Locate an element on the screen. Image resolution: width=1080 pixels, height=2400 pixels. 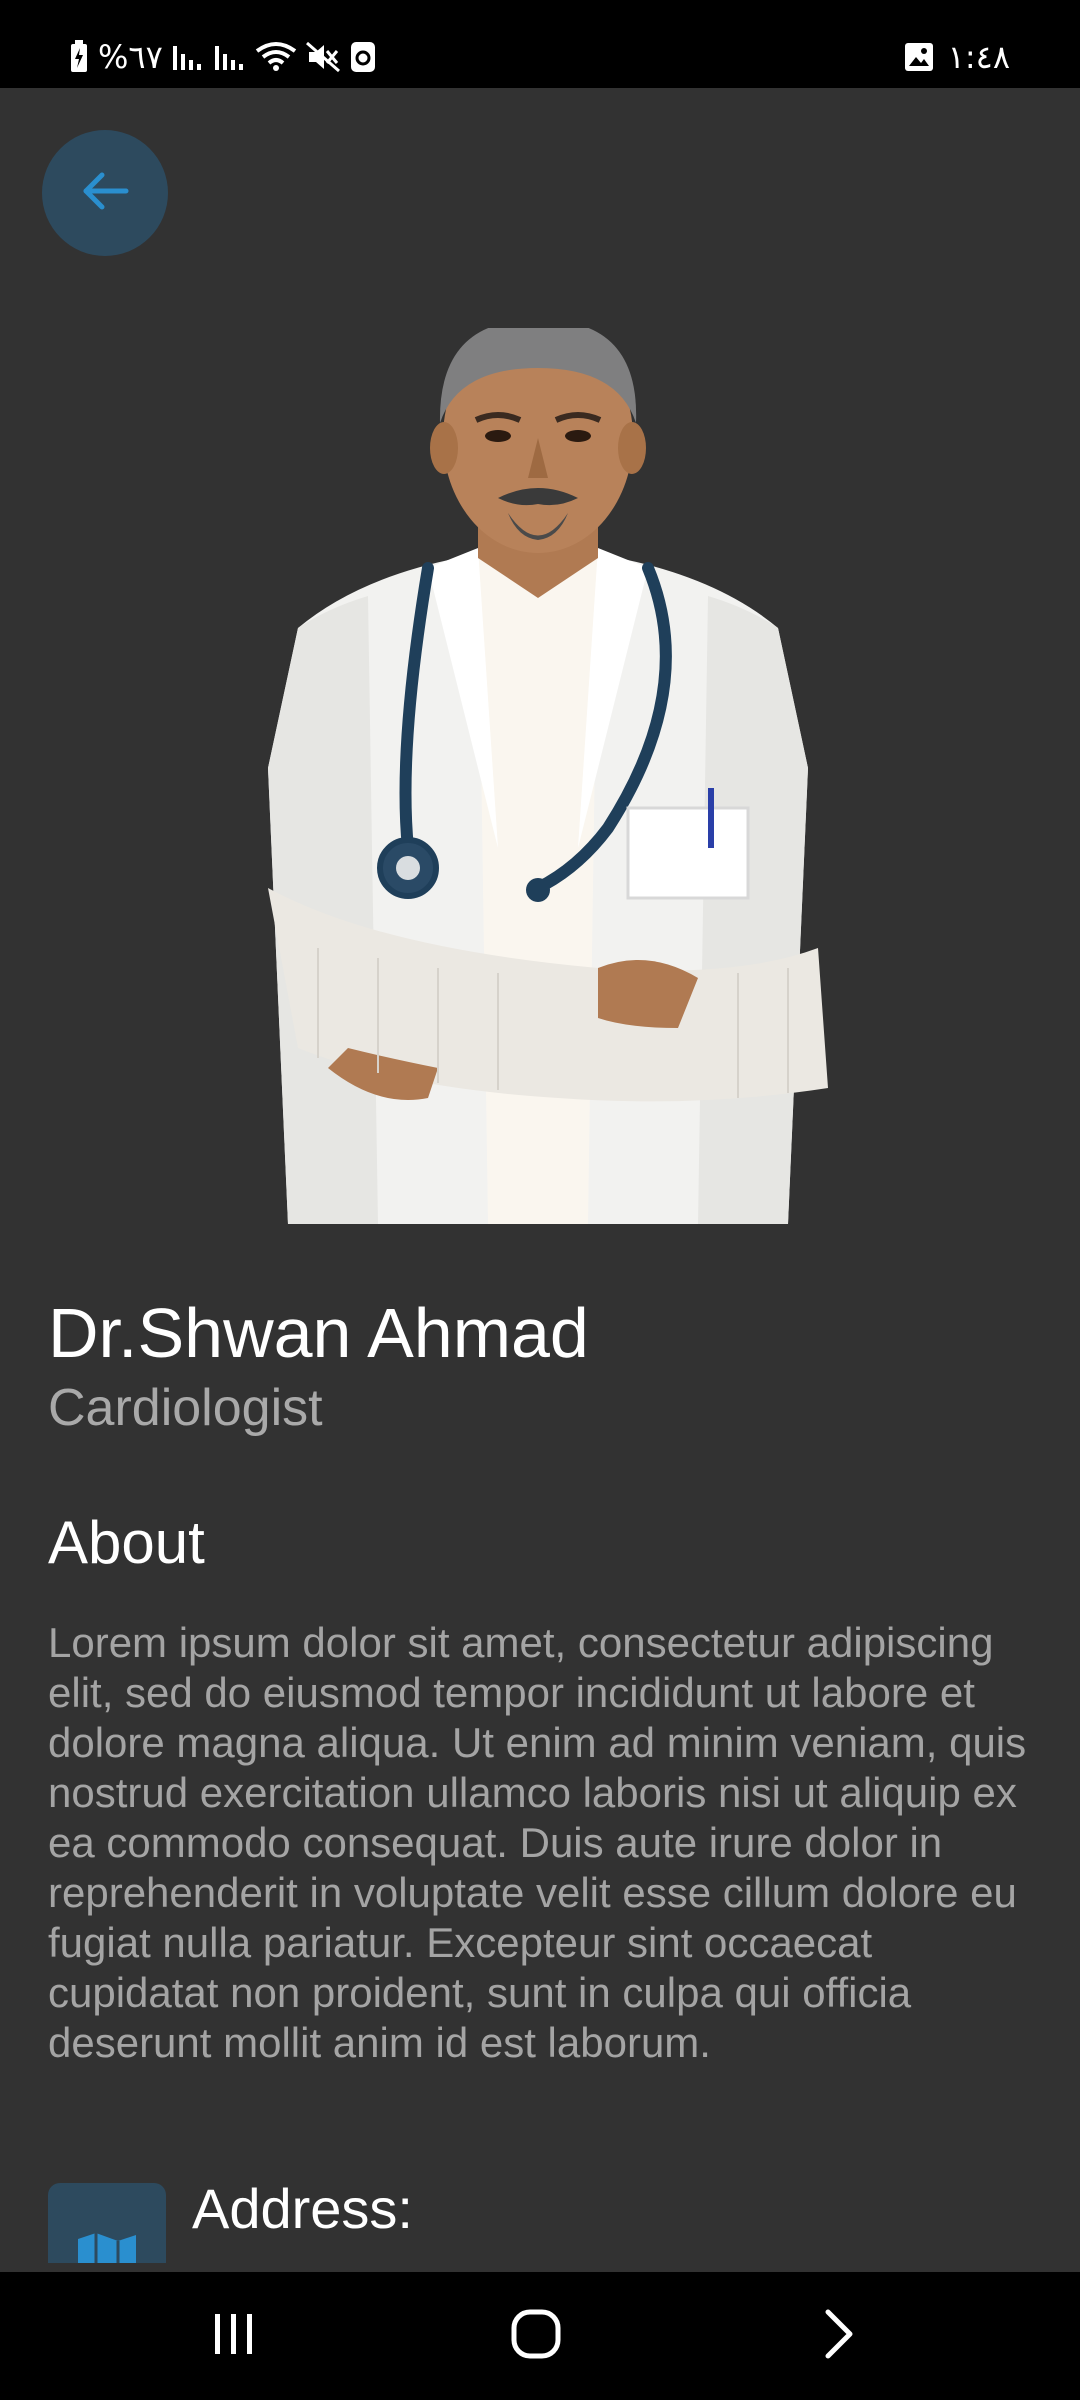
back-nav-button is located at coordinates (838, 2336).